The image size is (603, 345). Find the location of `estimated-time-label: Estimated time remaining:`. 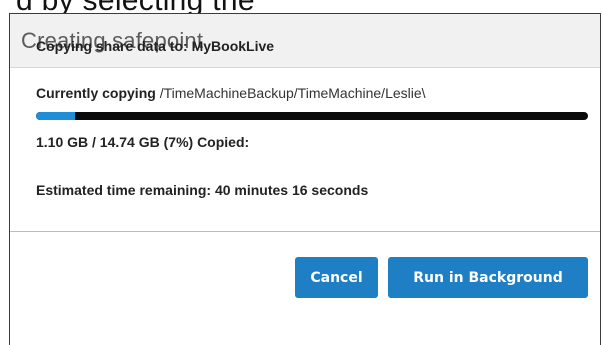

estimated-time-label: Estimated time remaining: is located at coordinates (124, 190).